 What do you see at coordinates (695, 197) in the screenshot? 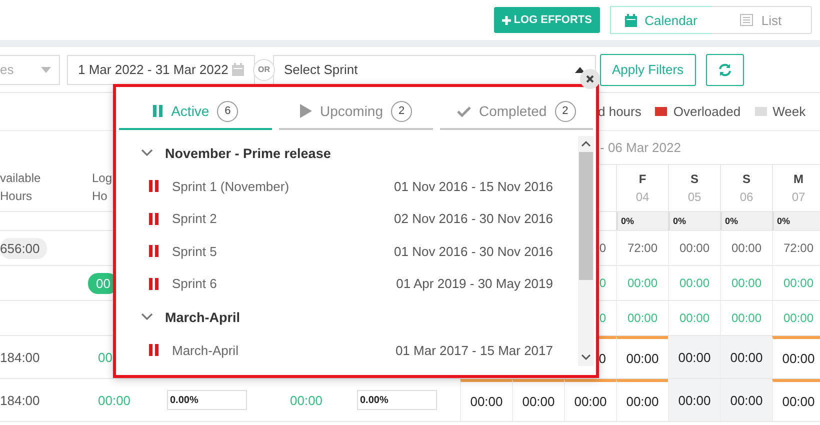
I see `date-label: 05` at bounding box center [695, 197].